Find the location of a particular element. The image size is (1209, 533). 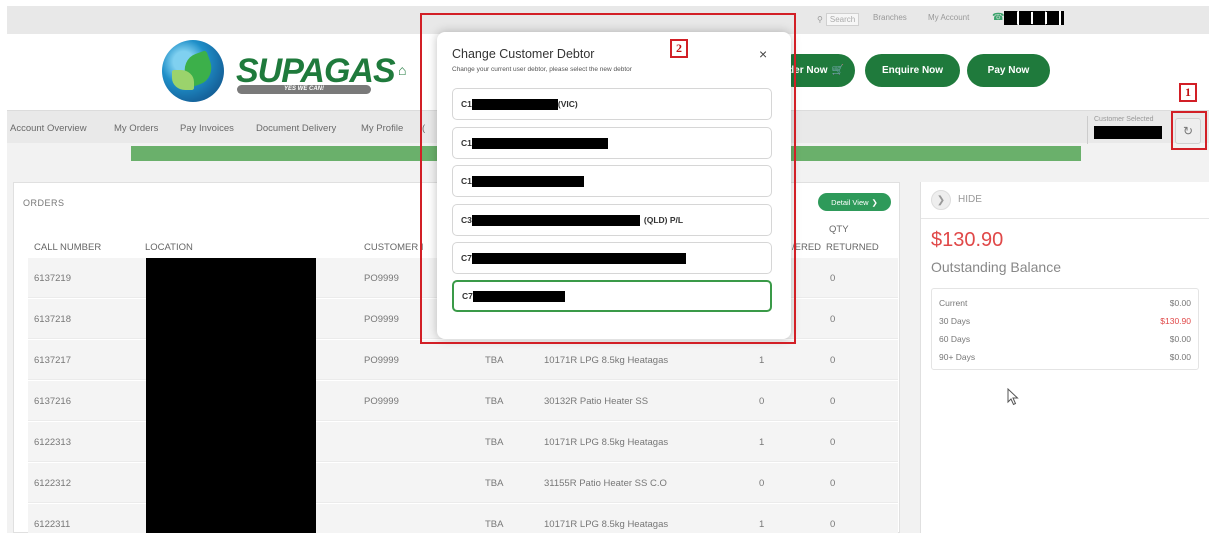

search-icon: ⚲ is located at coordinates (820, 19).